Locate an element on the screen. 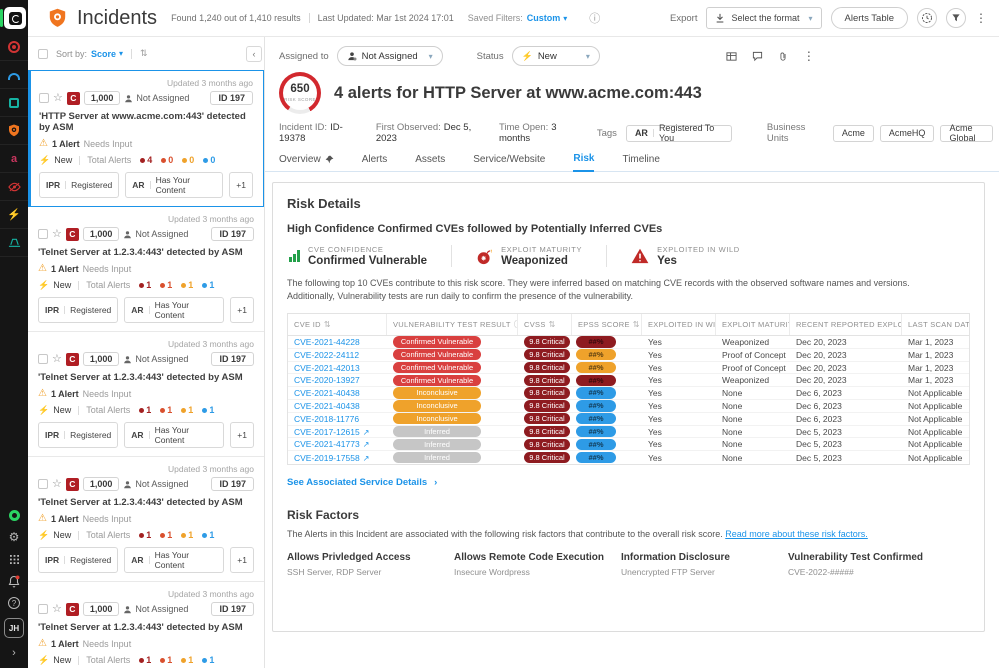 This screenshot has width=999, height=668. cve-link: CVE-2020-13927 is located at coordinates (327, 380).